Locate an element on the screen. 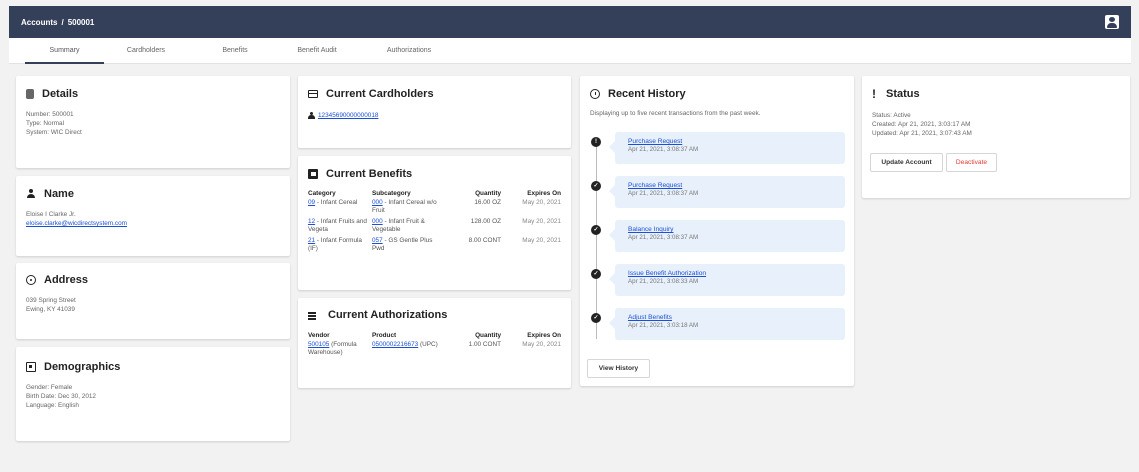 The height and width of the screenshot is (472, 1139). history-item: Balance Inquiry Apr 21, 2021, 3:08:37 AM is located at coordinates (727, 236).